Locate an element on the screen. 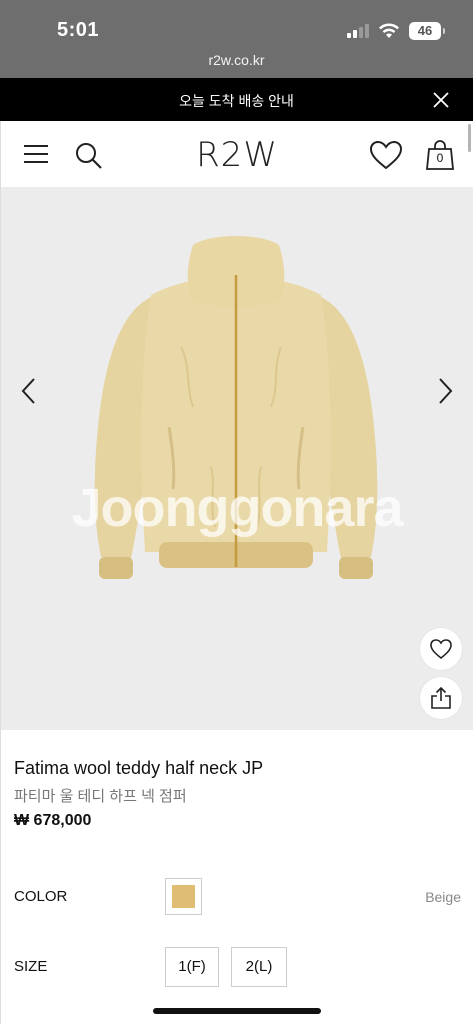 This screenshot has height=1024, width=473. close-icon is located at coordinates (441, 100).